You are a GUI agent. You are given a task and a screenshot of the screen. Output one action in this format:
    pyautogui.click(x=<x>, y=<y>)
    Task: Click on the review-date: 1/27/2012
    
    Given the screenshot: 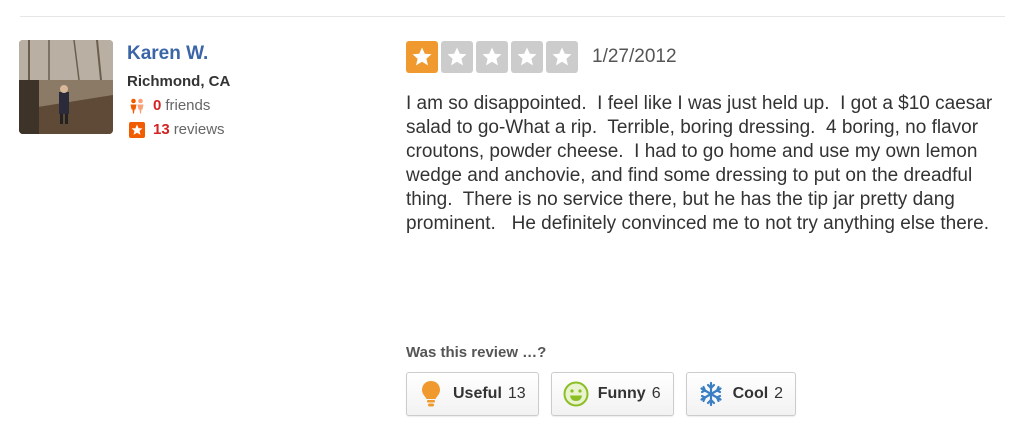 What is the action you would take?
    pyautogui.click(x=634, y=56)
    